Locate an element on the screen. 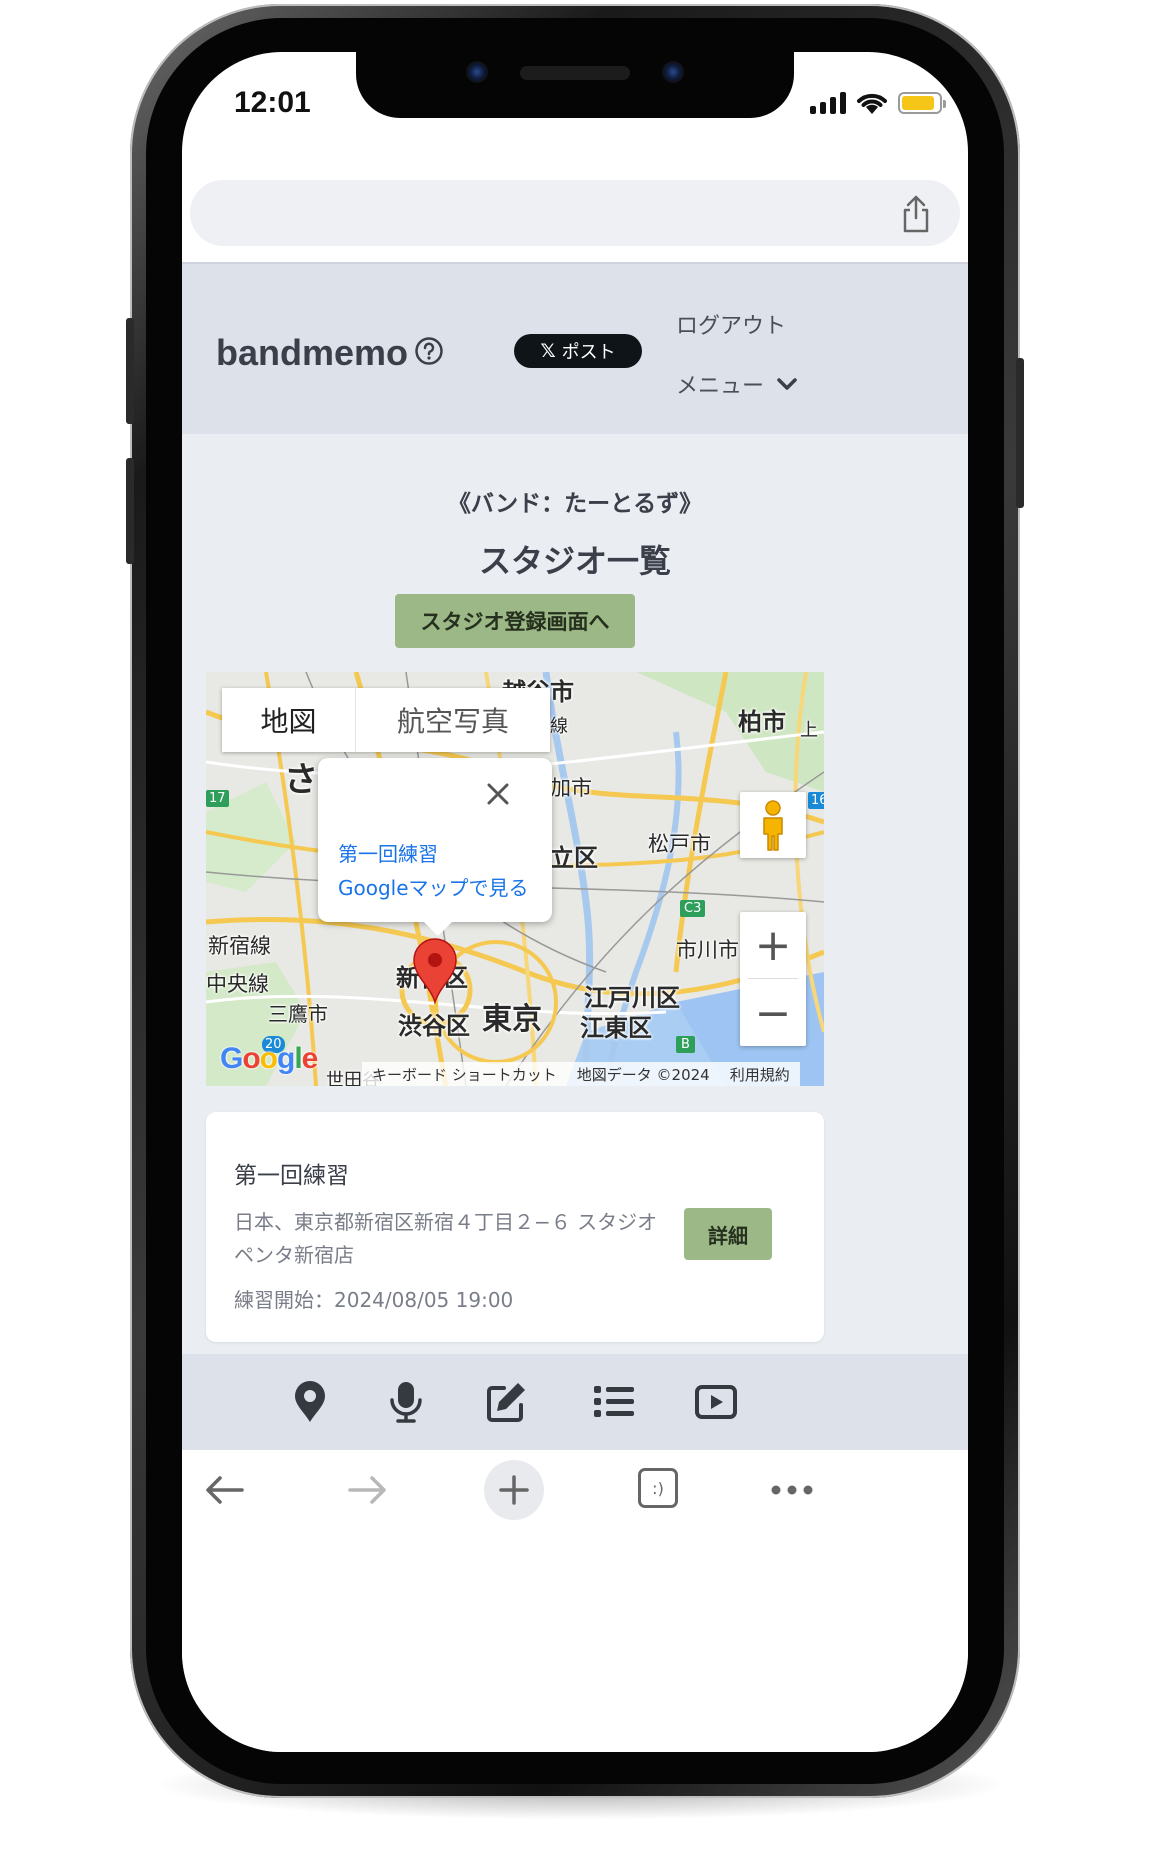 The height and width of the screenshot is (1856, 1150). map-label-ichikawa: 市川市 is located at coordinates (707, 950).